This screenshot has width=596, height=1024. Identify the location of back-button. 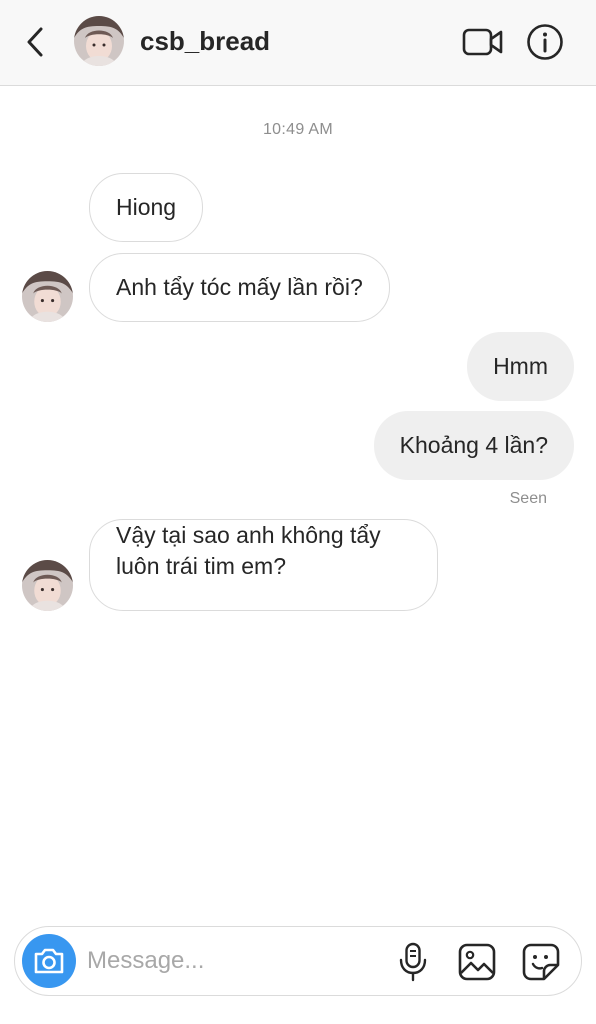
(35, 42).